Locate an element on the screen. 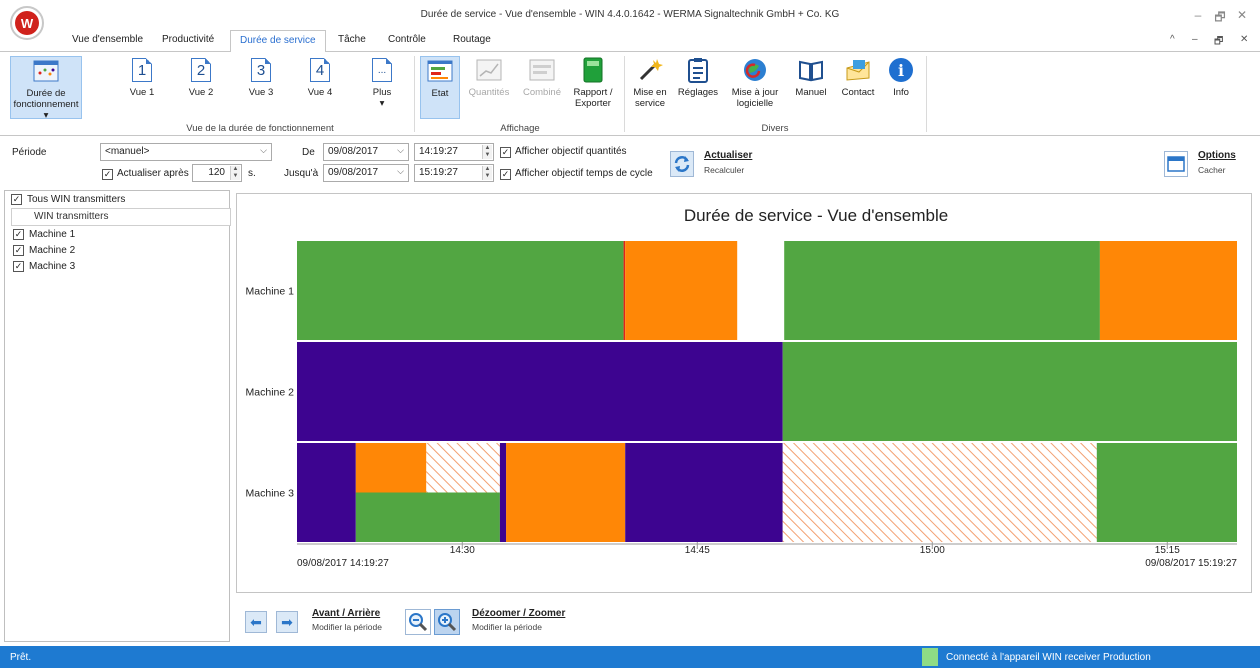  avant-arriere-sub: Modifier la période is located at coordinates (347, 627).